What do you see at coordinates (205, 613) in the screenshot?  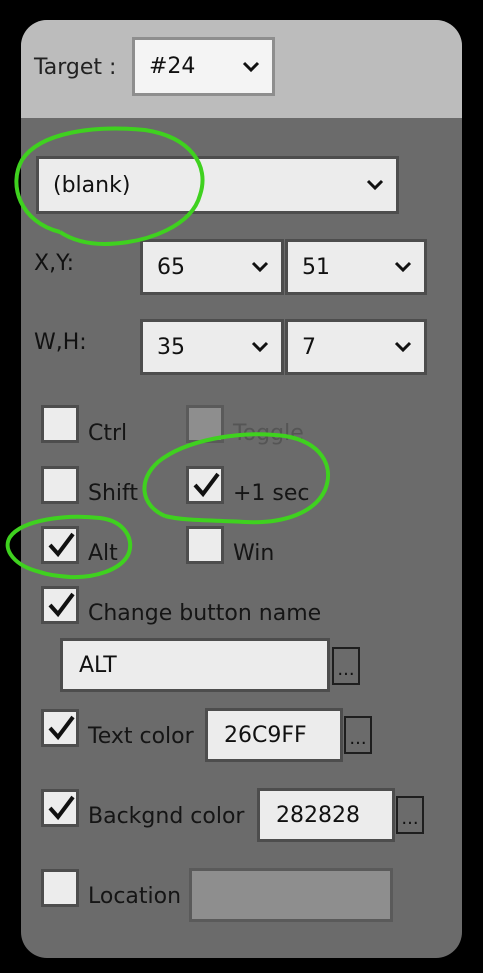 I see `change-name-label: Change button name` at bounding box center [205, 613].